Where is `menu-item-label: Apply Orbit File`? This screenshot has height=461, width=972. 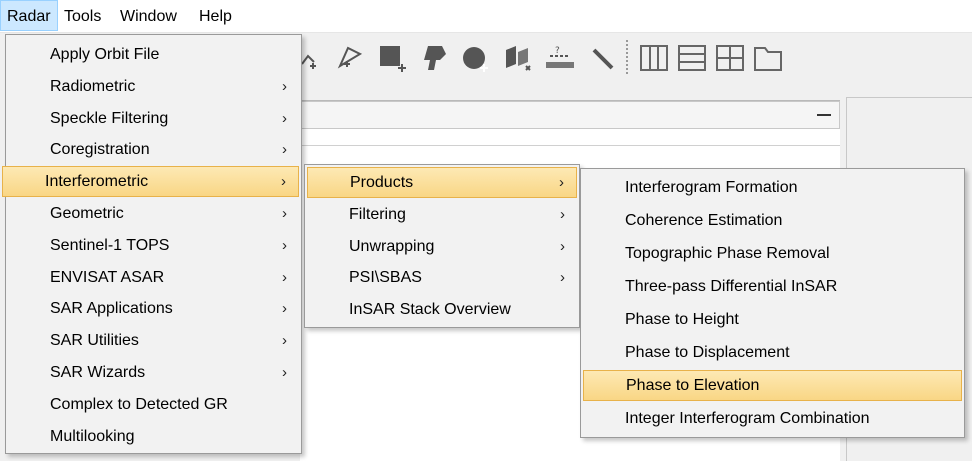
menu-item-label: Apply Orbit File is located at coordinates (105, 54).